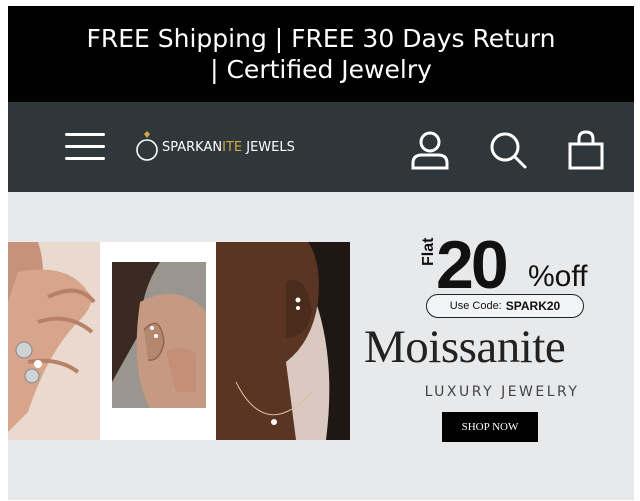 This screenshot has width=640, height=501. I want to click on menu-icon, so click(85, 147).